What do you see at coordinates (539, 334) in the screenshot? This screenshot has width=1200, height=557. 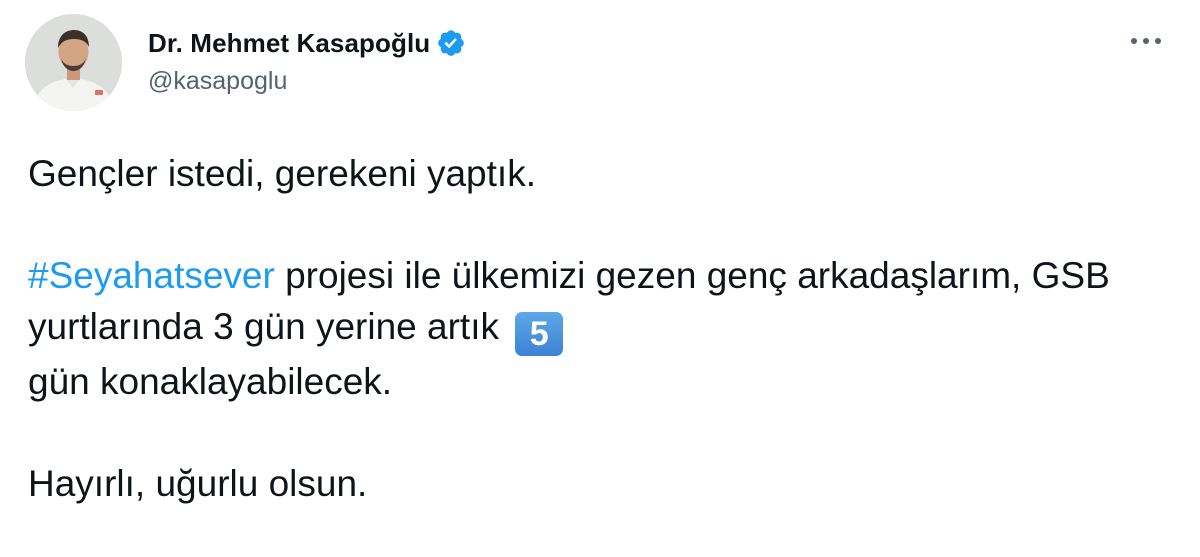 I see `keycap-digit-five-emoji: 5` at bounding box center [539, 334].